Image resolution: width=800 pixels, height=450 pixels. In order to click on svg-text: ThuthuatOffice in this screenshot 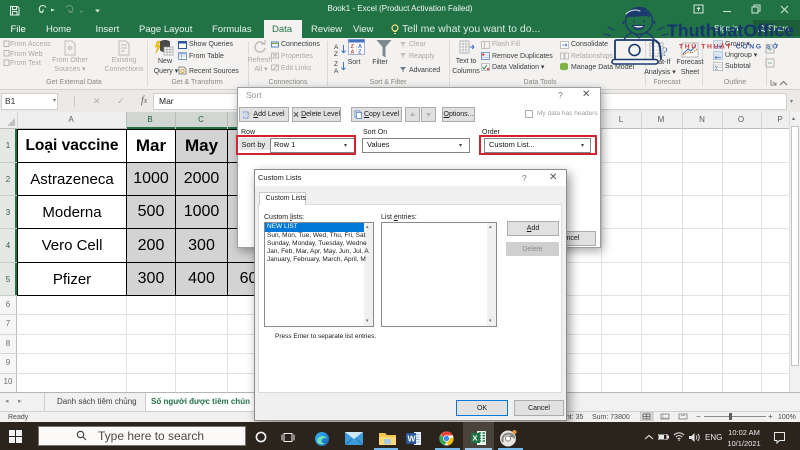, I will do `click(730, 31)`.